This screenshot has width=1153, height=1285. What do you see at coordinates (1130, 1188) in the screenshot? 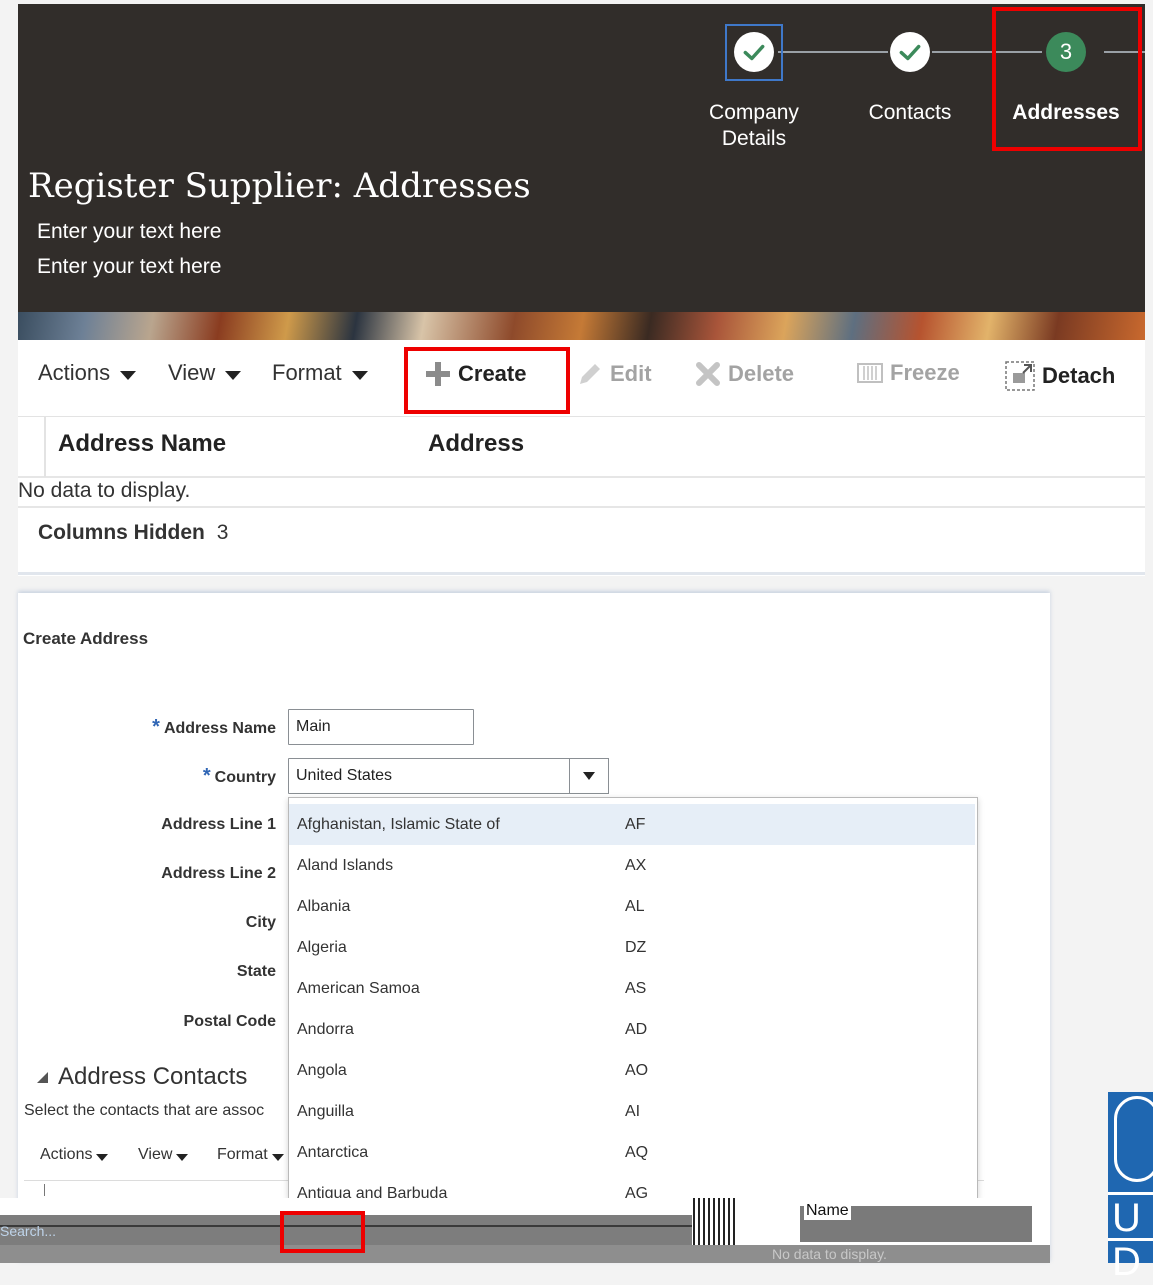
I see `undp-logo: U D` at bounding box center [1130, 1188].